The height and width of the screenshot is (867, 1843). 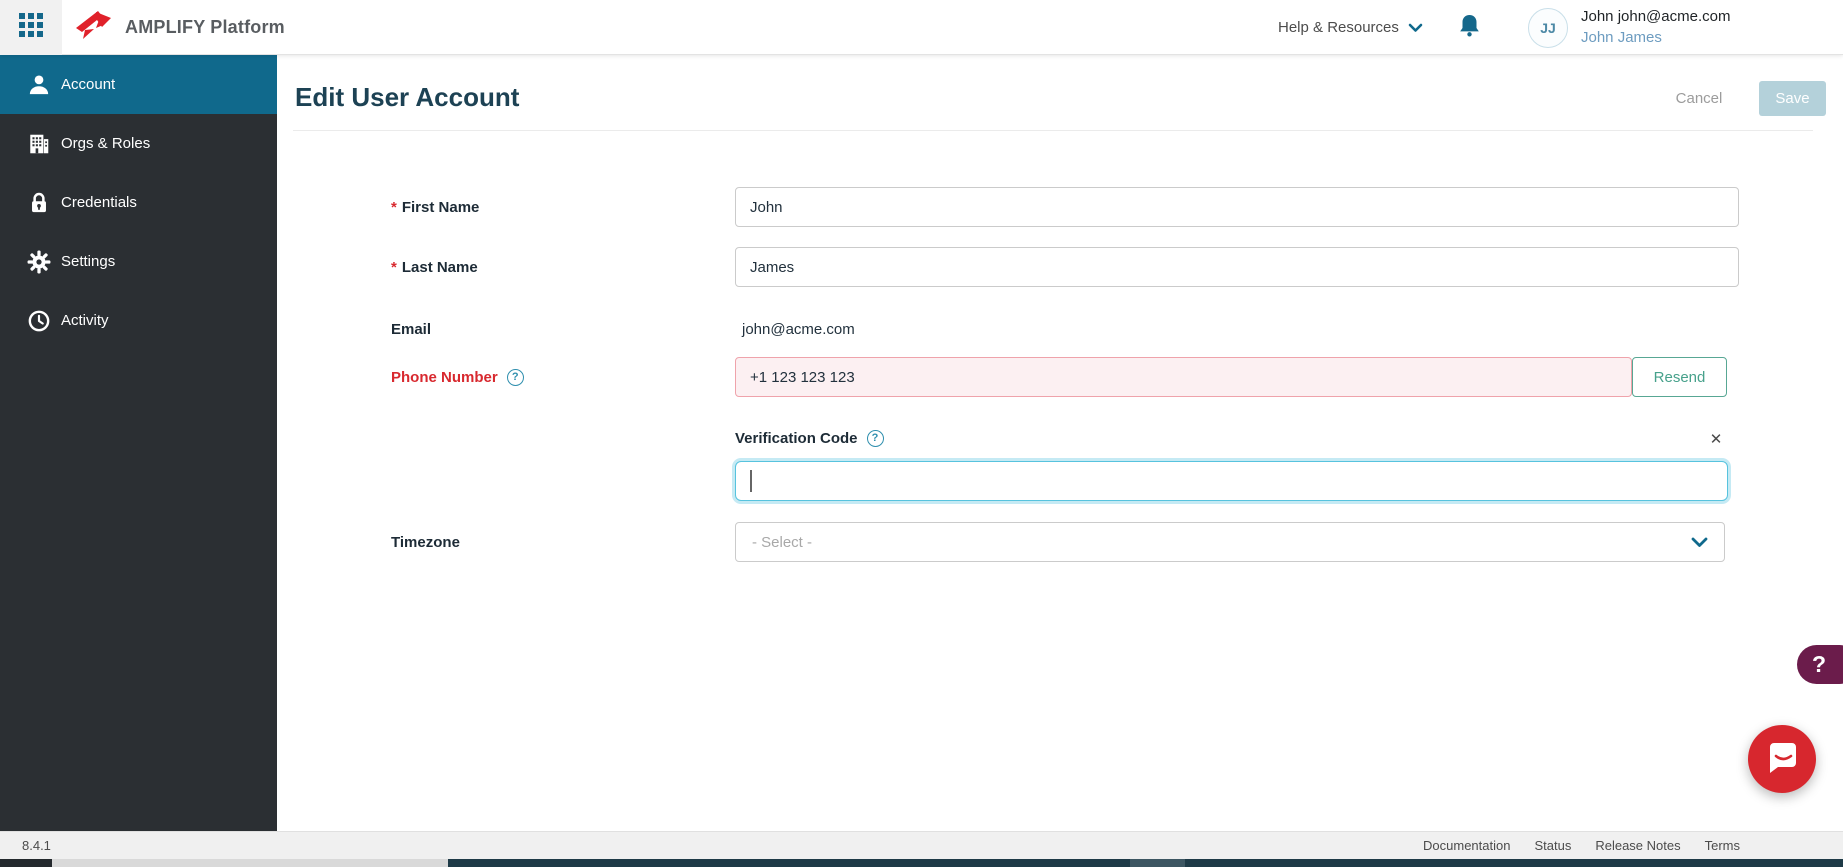 I want to click on brand: AMPLIFY Platform, so click(x=178, y=27).